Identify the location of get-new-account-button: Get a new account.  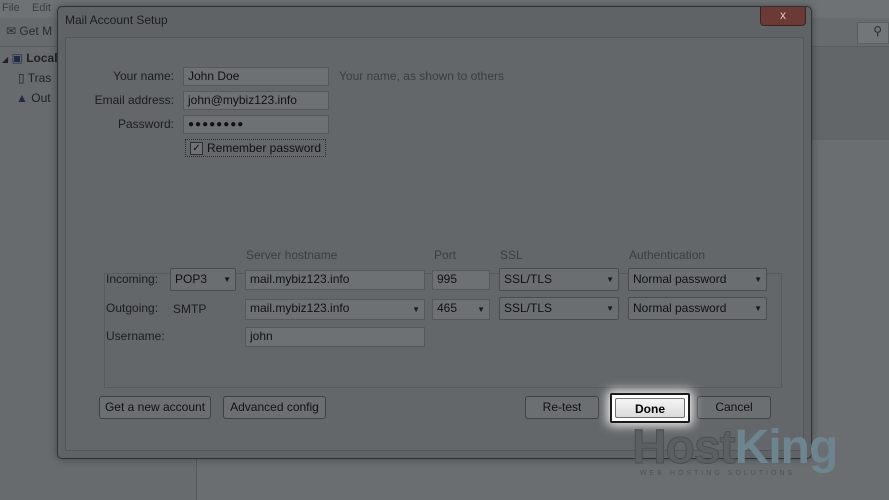
(155, 407).